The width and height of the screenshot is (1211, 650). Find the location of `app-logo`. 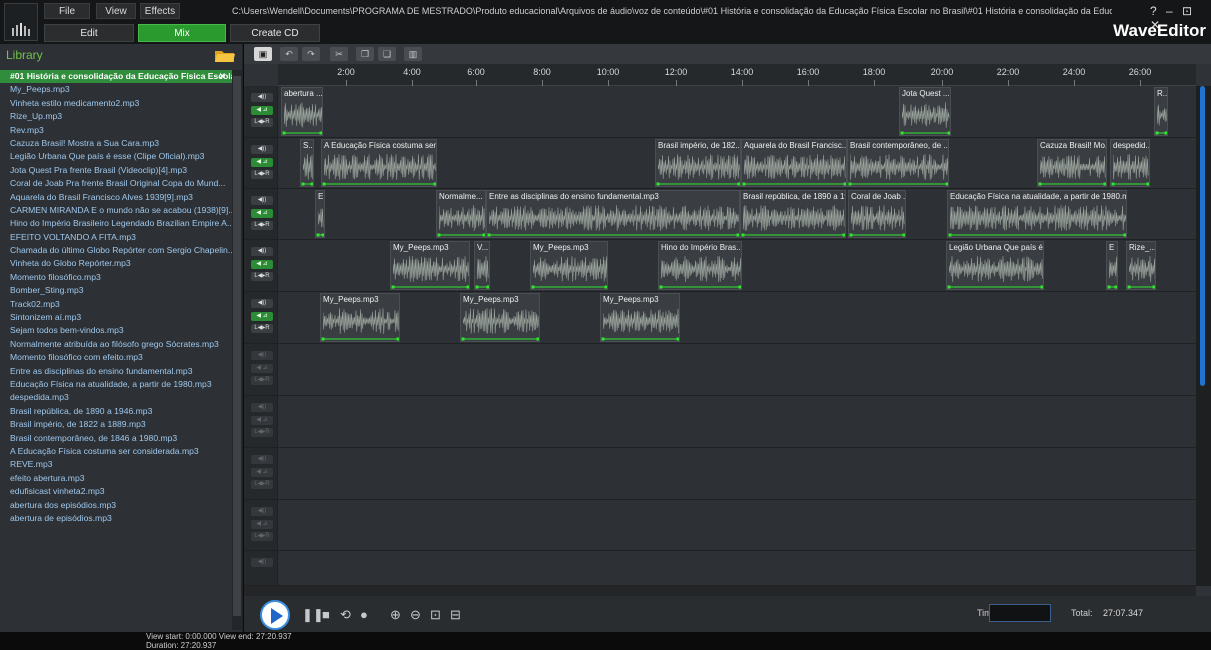

app-logo is located at coordinates (21, 22).